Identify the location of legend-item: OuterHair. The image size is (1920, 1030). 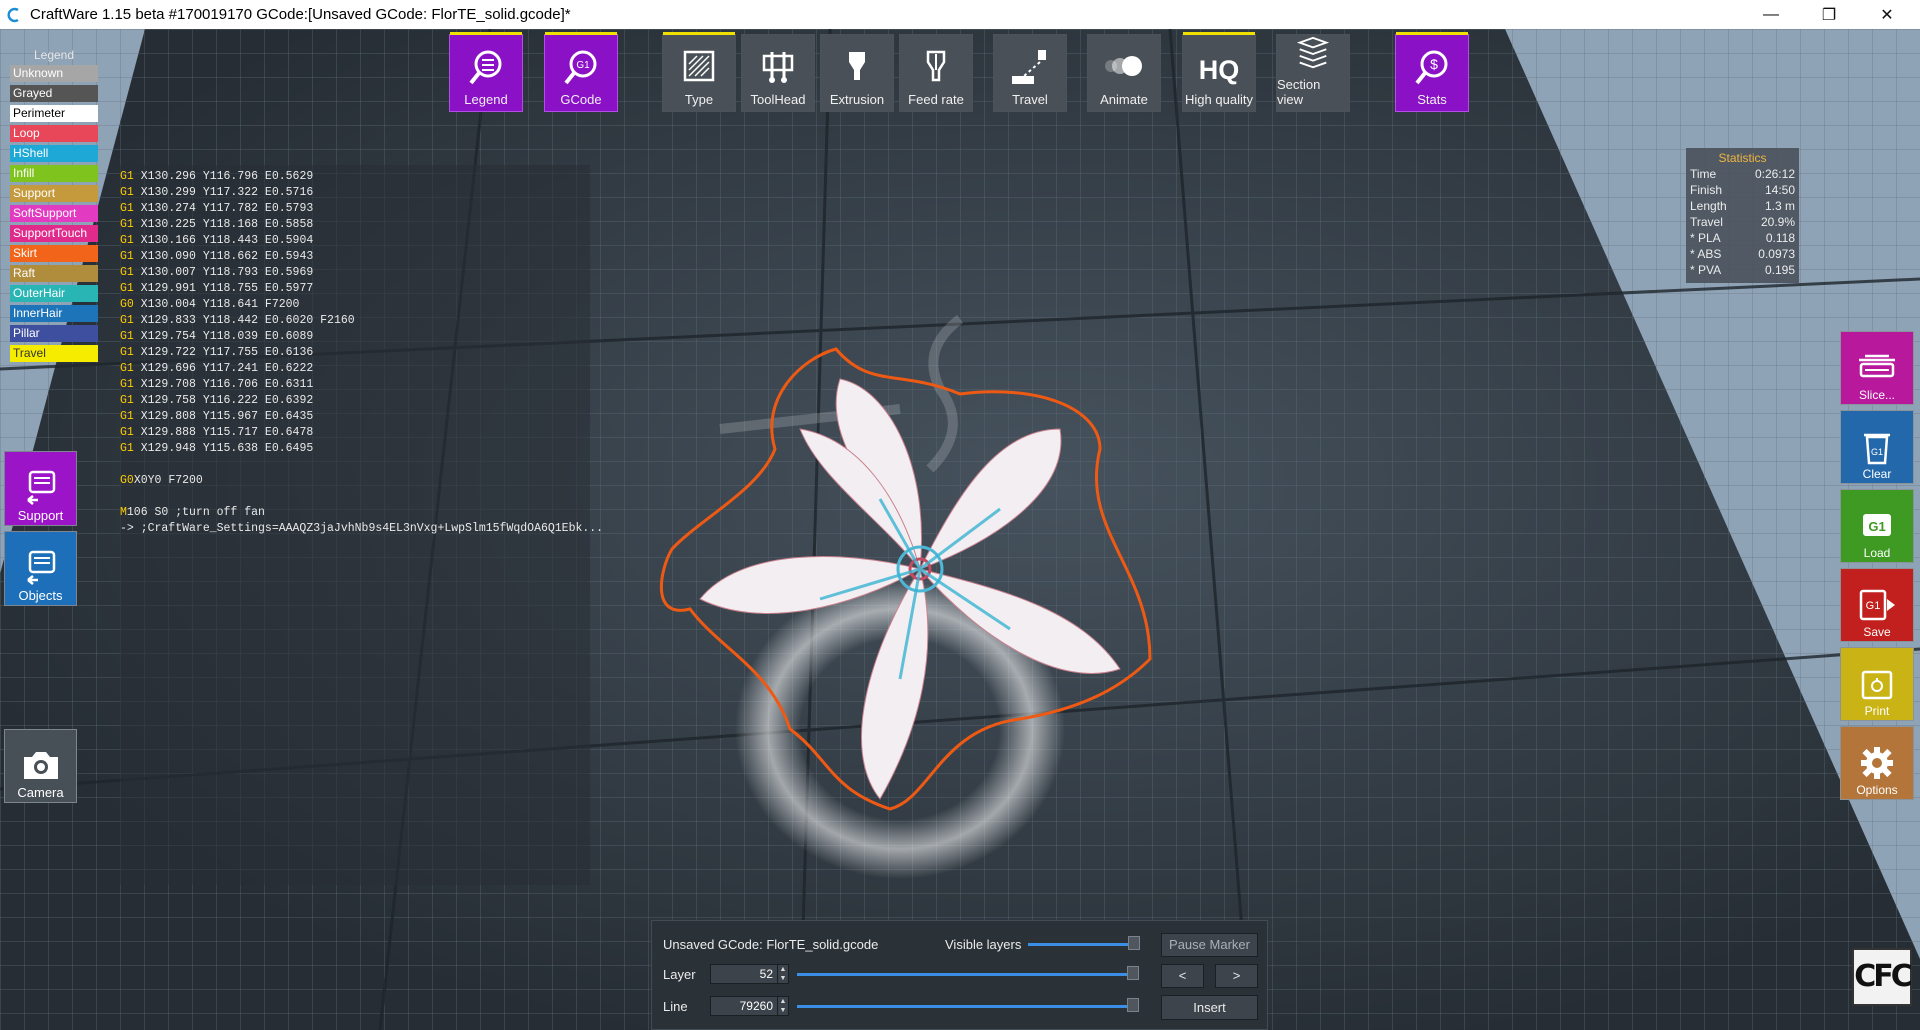
(54, 293).